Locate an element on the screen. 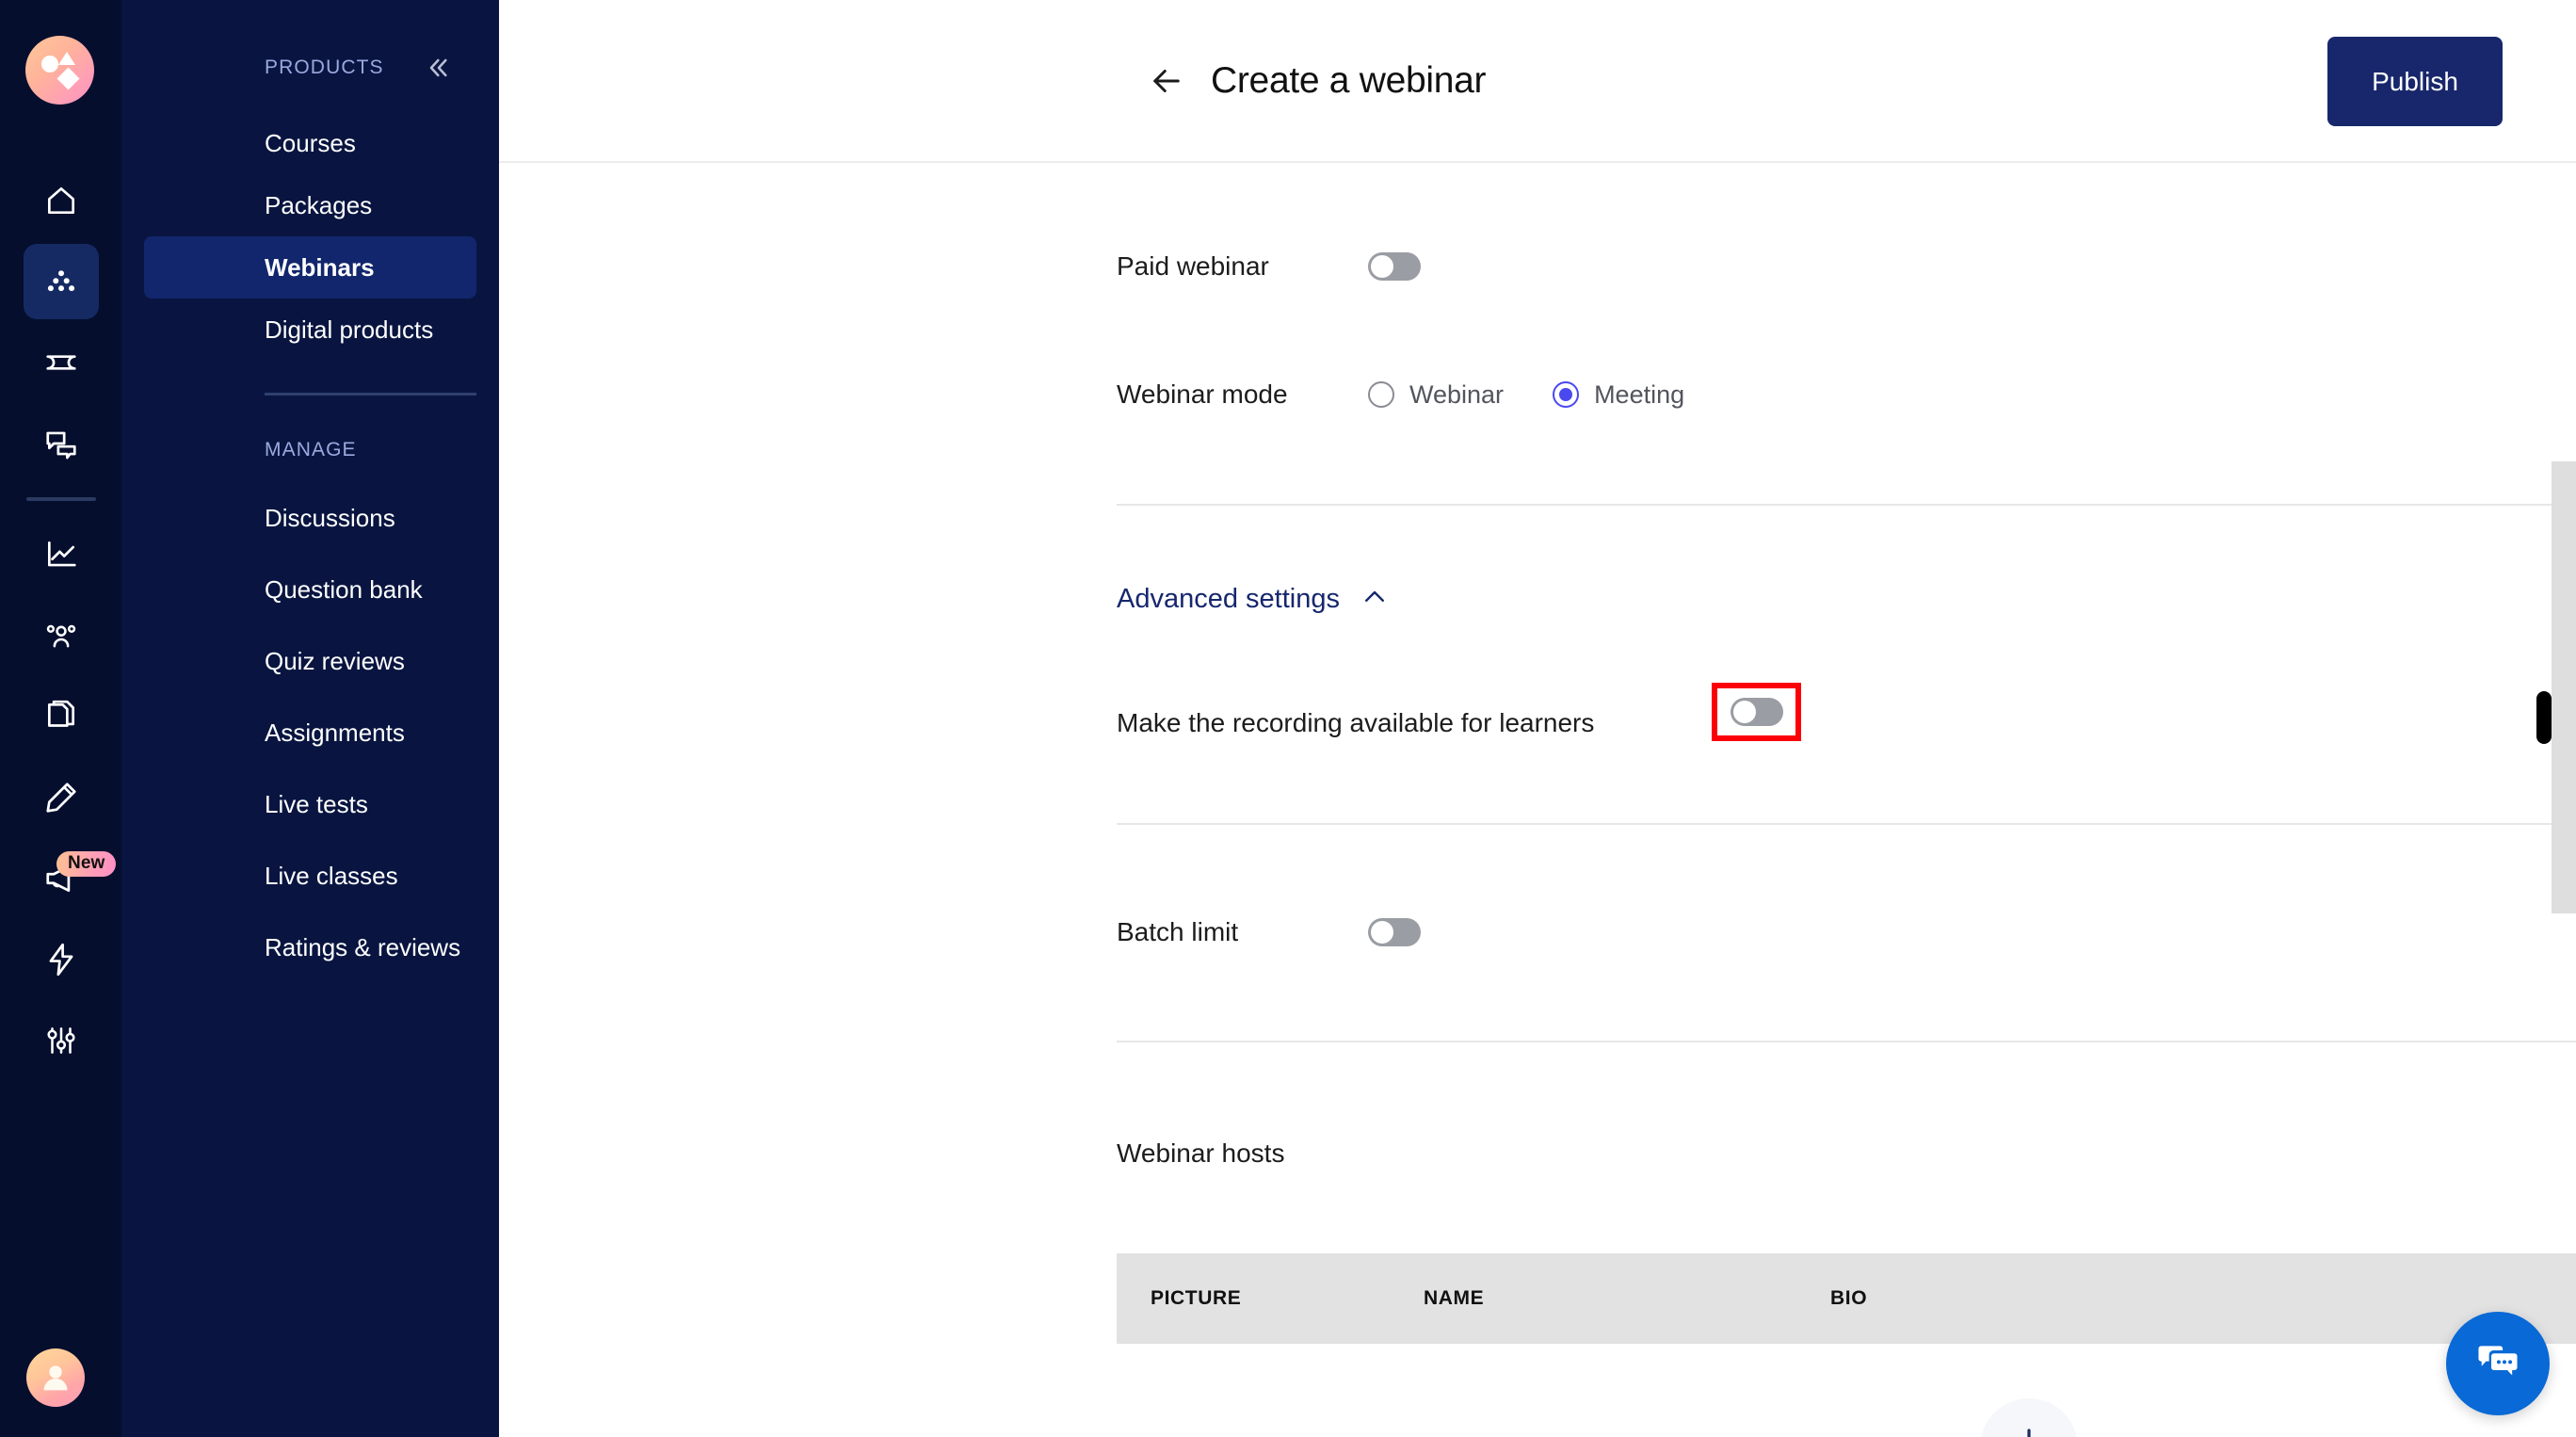 This screenshot has height=1437, width=2576. radio-option-meeting: Meeting is located at coordinates (1618, 395).